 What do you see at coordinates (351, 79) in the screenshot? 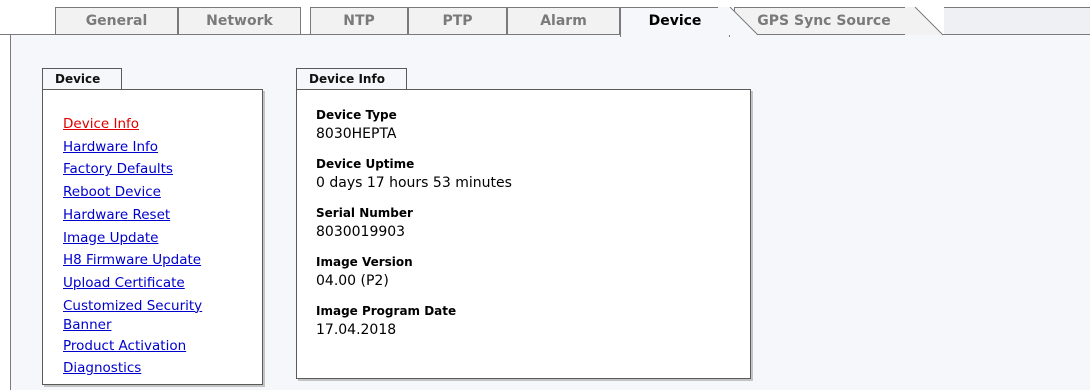
I see `info-panel-title: Device Info` at bounding box center [351, 79].